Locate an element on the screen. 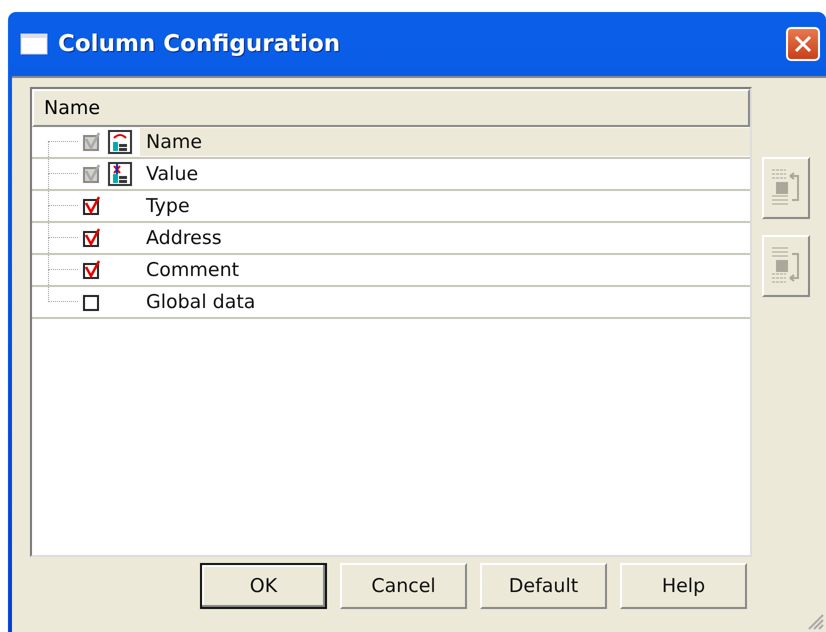 The width and height of the screenshot is (826, 632). column-header: Name is located at coordinates (391, 108).